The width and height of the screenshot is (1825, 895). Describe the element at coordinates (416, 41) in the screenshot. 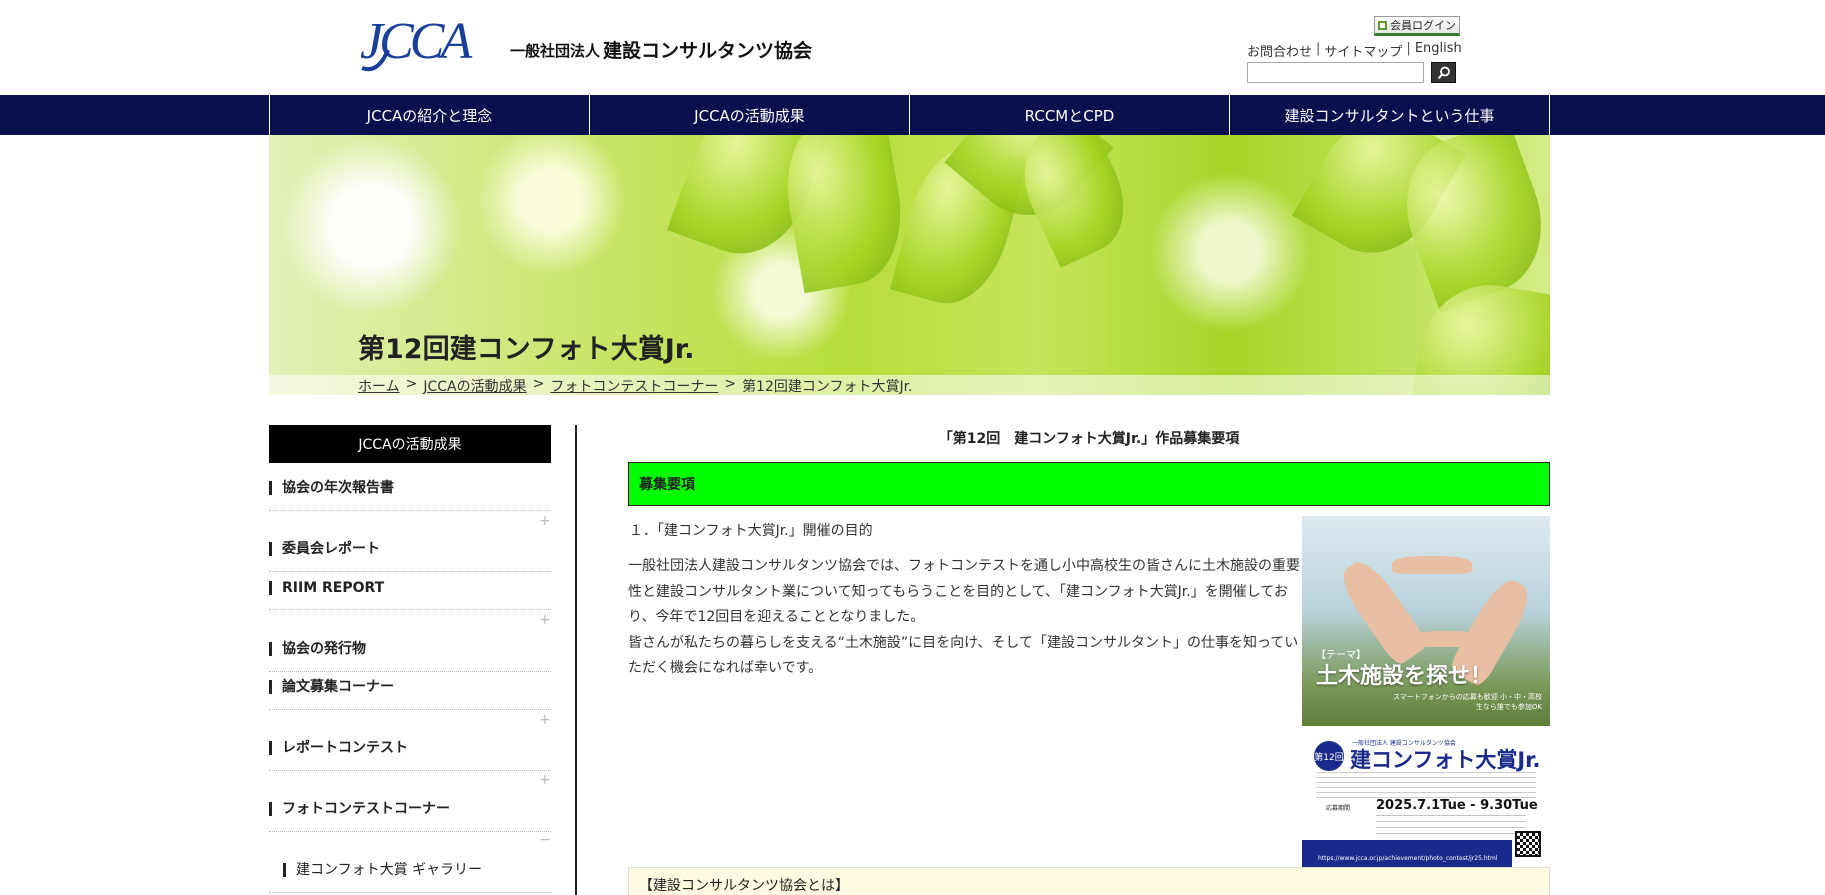

I see `svg-text: JCCA` at that location.